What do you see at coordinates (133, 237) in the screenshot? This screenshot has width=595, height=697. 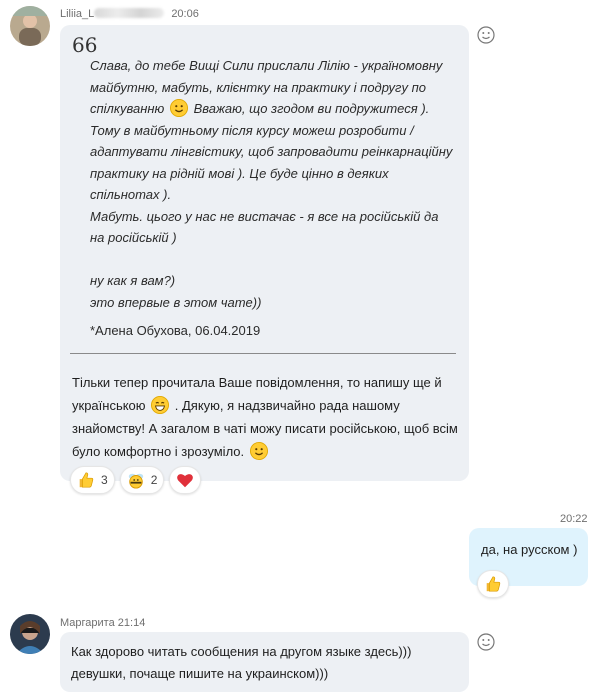 I see `quote-line: на російській )` at bounding box center [133, 237].